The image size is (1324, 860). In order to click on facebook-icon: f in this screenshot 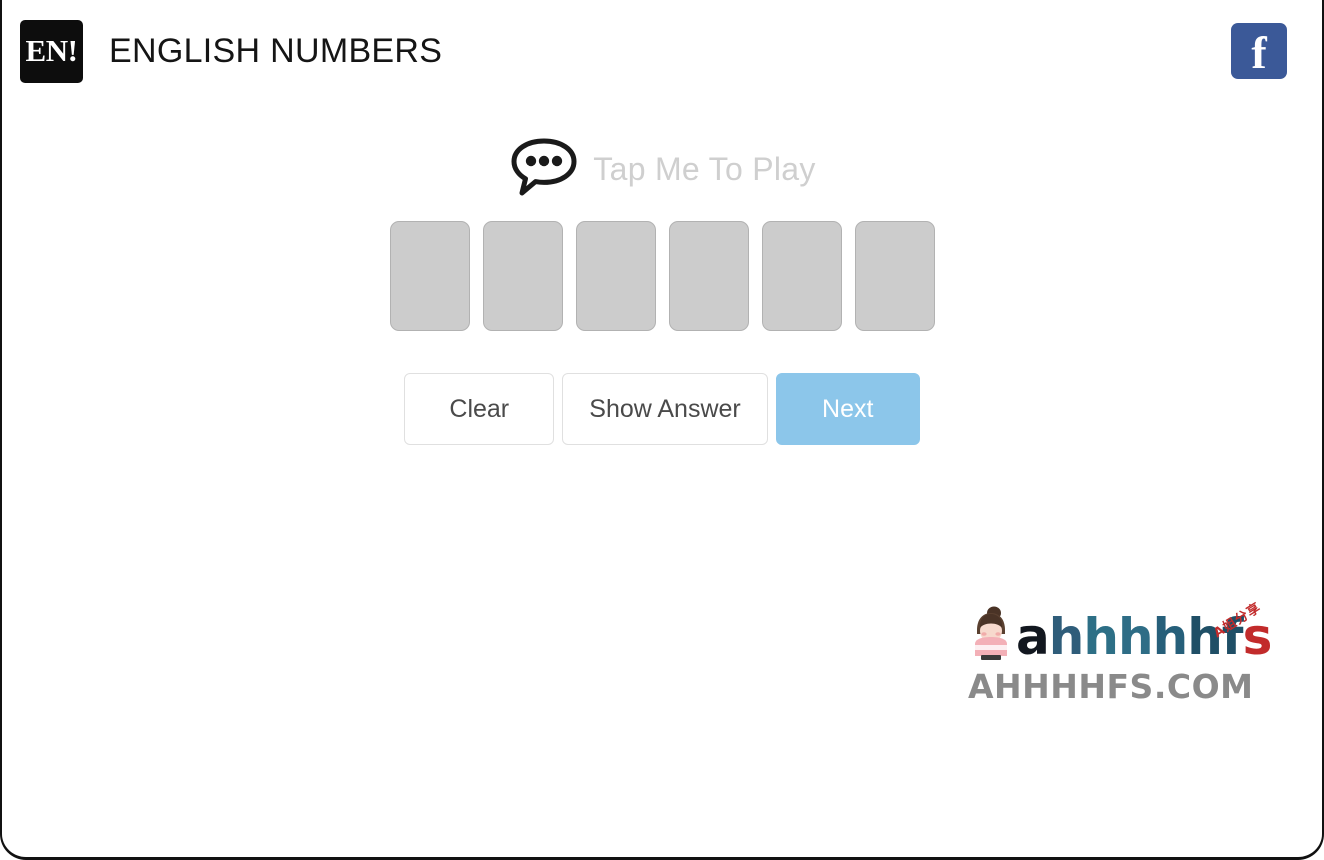, I will do `click(1259, 51)`.